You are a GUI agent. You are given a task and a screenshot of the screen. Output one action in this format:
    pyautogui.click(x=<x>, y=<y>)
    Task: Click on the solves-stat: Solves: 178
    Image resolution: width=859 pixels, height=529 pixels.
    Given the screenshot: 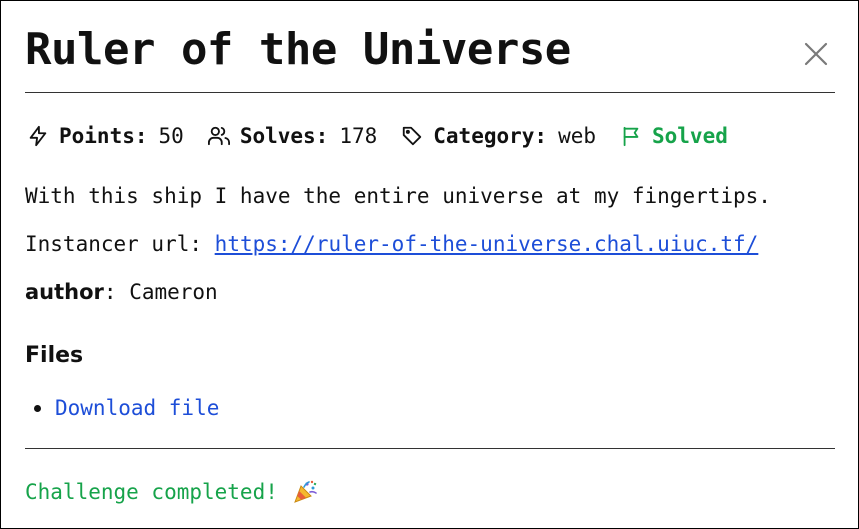 What is the action you would take?
    pyautogui.click(x=291, y=136)
    